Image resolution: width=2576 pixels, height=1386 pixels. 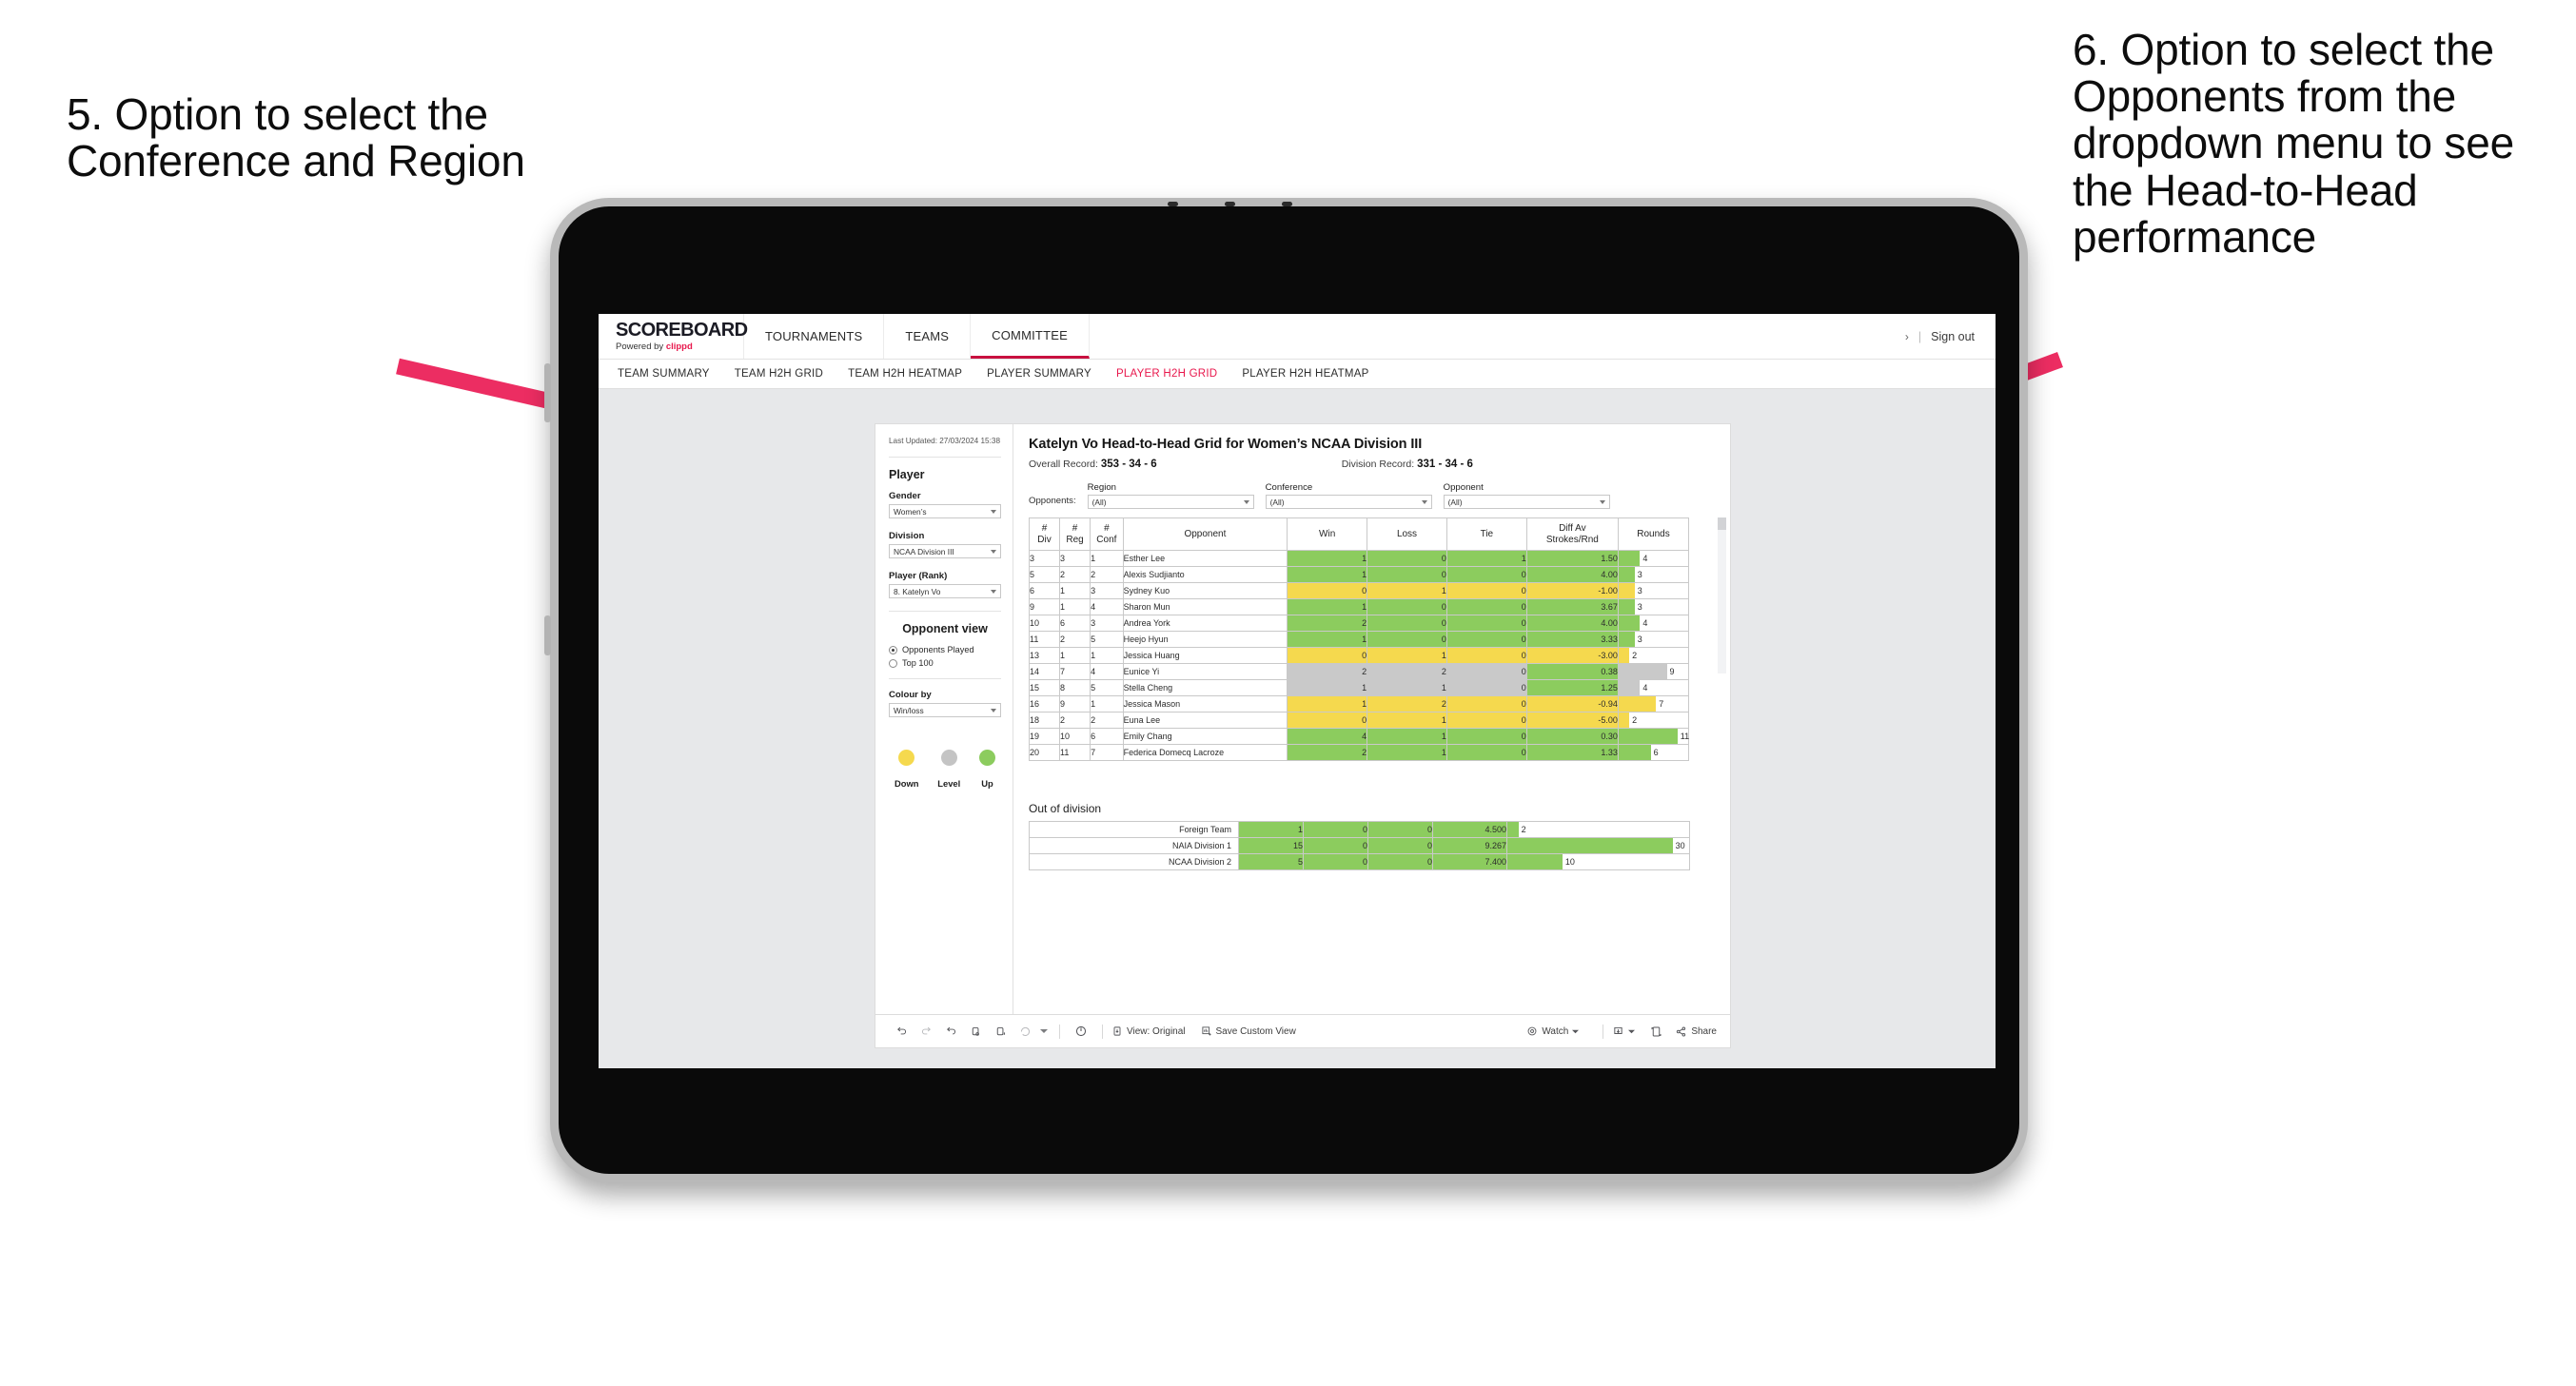 What do you see at coordinates (945, 710) in the screenshot?
I see `colour-by-select: Win/loss` at bounding box center [945, 710].